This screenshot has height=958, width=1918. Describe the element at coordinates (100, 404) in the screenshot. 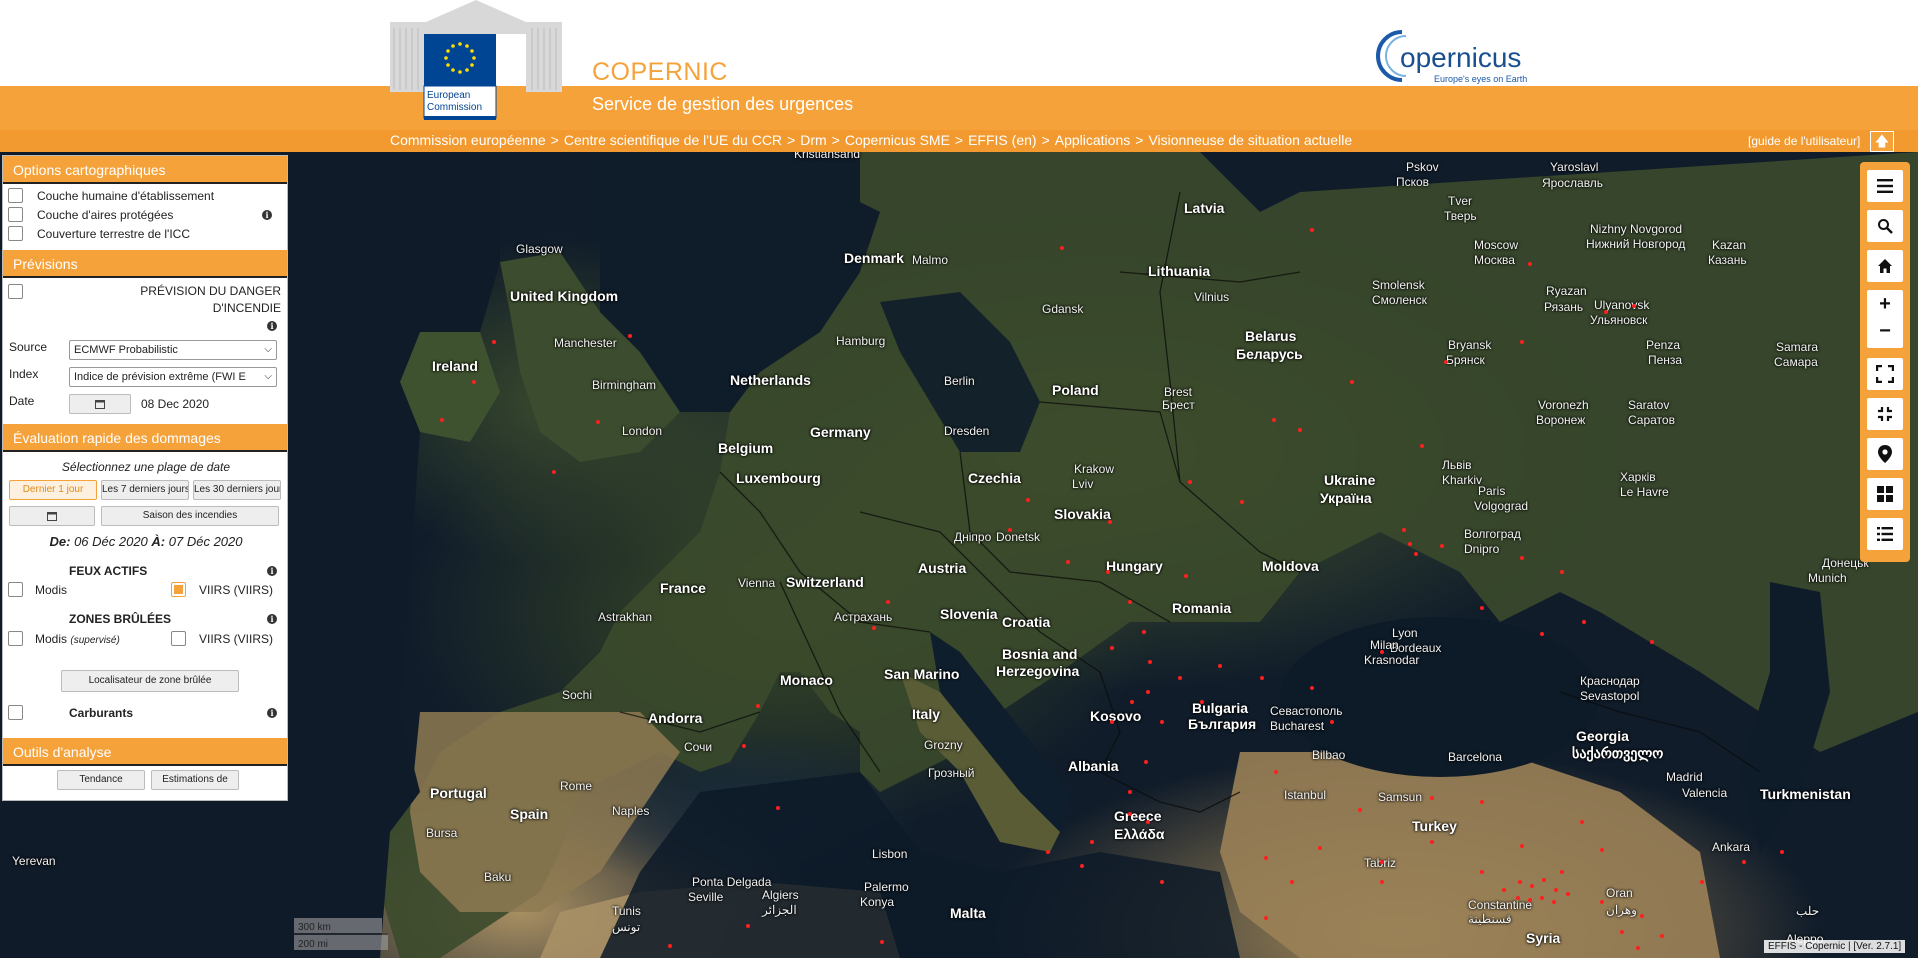

I see `date-picker-button` at that location.